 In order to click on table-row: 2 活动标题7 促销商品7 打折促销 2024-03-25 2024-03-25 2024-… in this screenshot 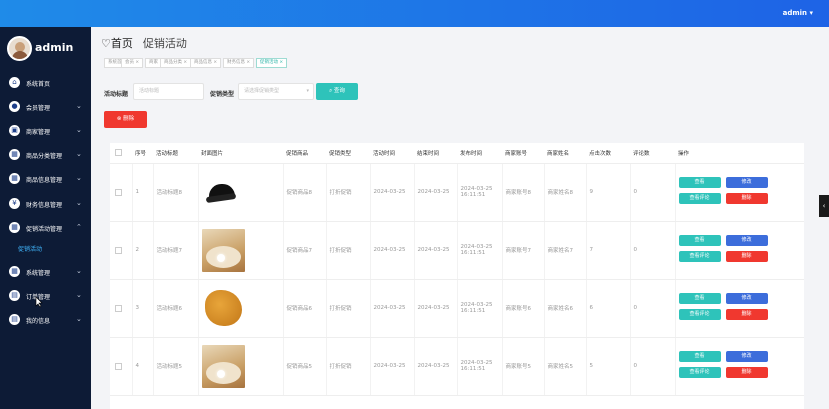, I will do `click(457, 250)`.